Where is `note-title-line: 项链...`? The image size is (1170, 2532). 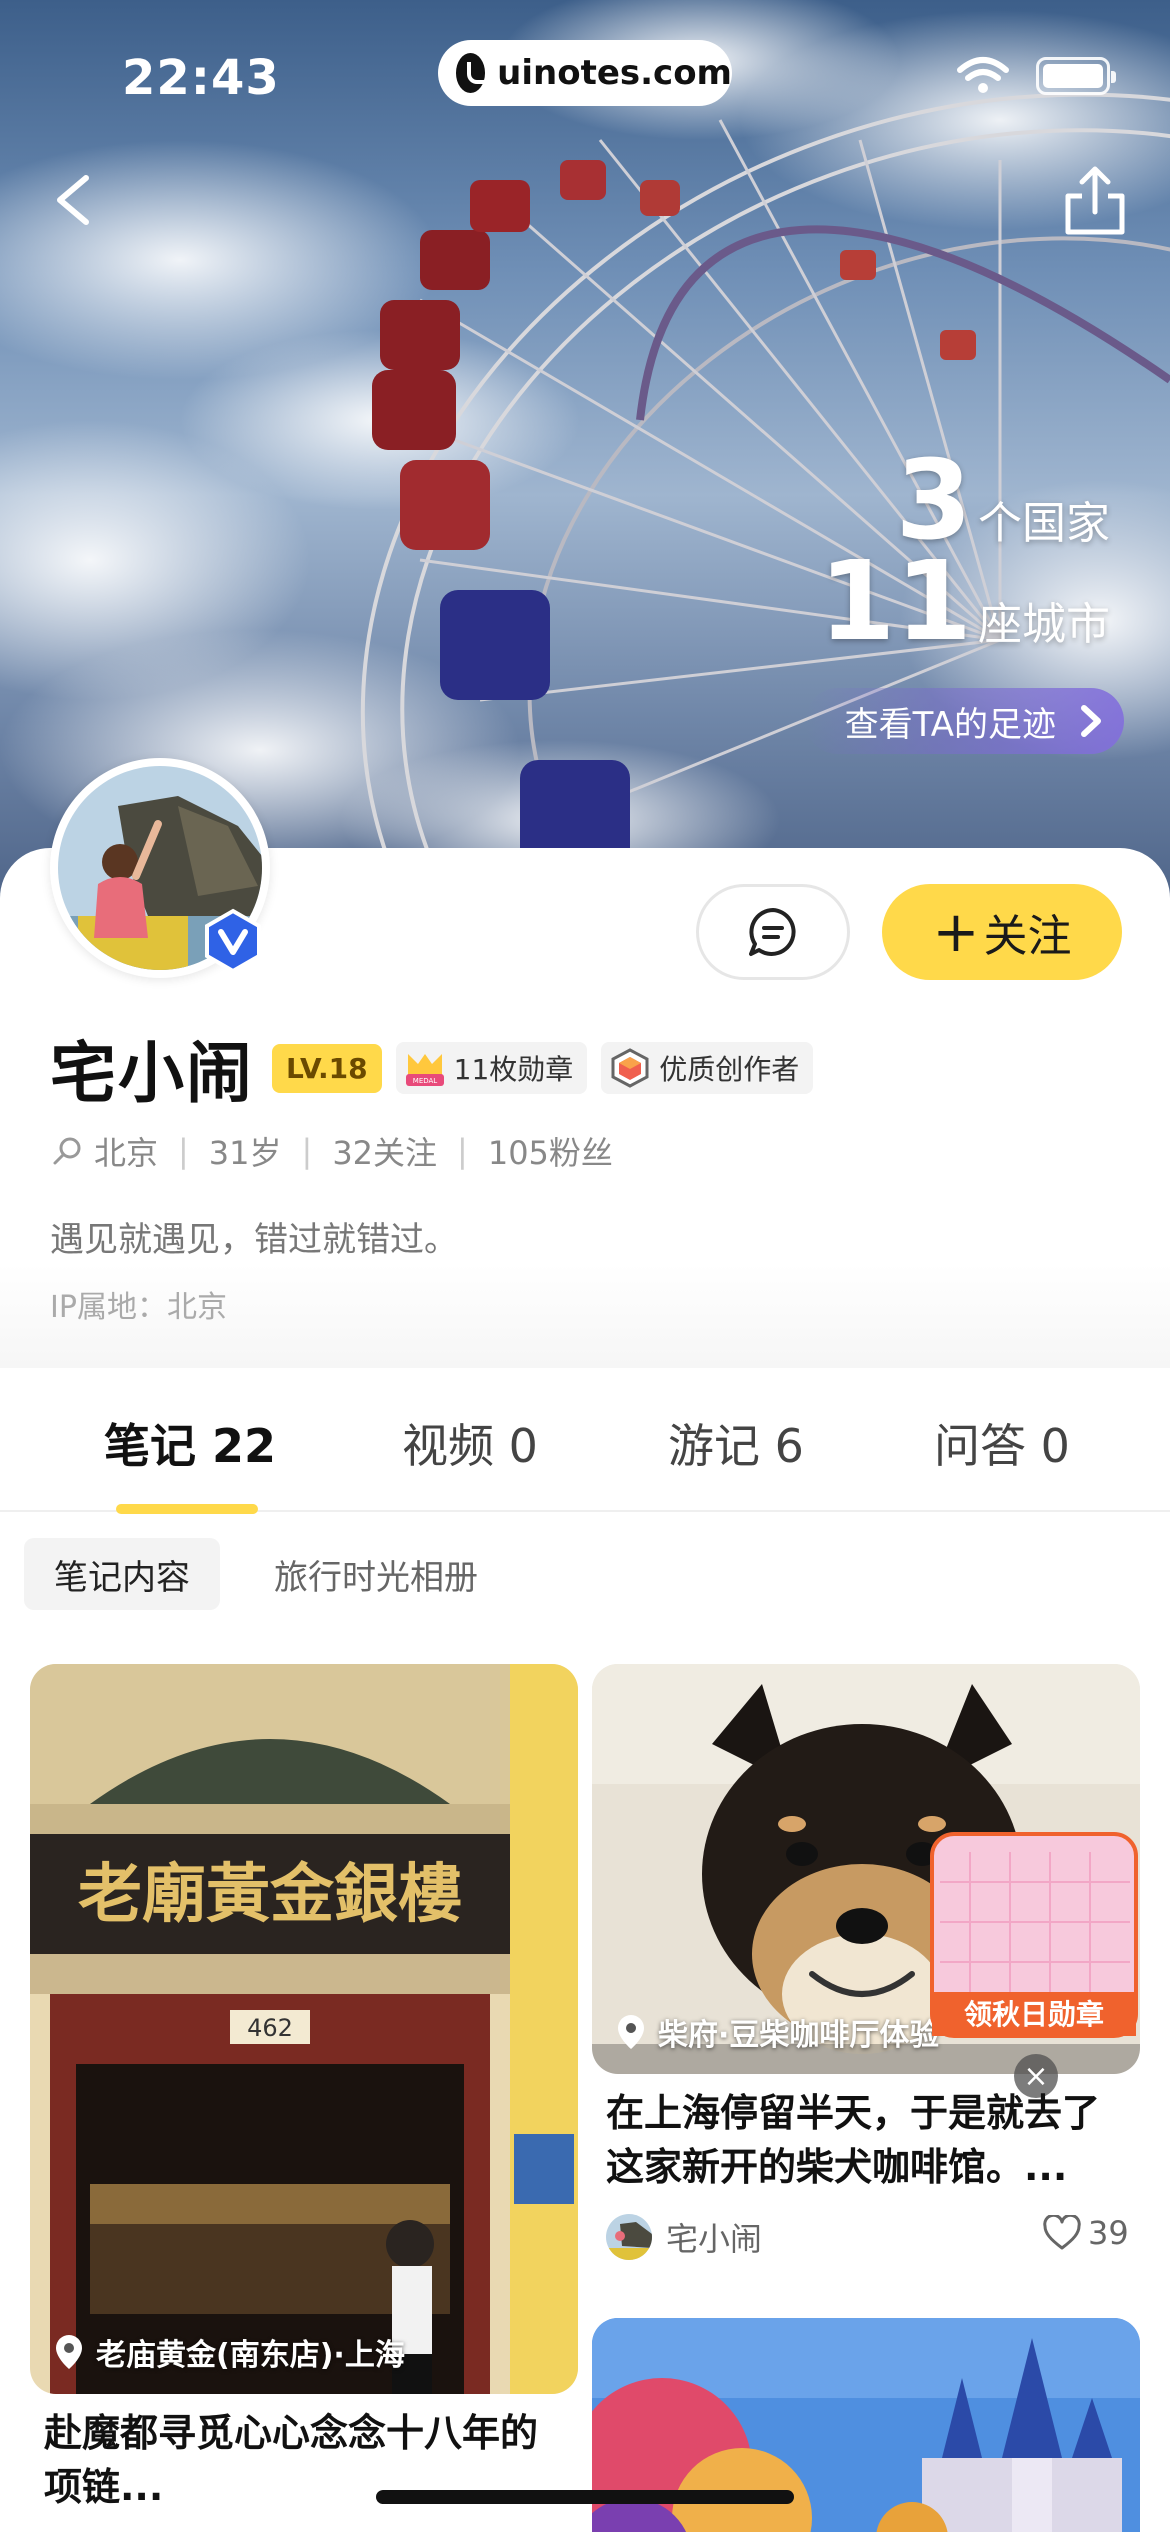
note-title-line: 项链... is located at coordinates (104, 2487).